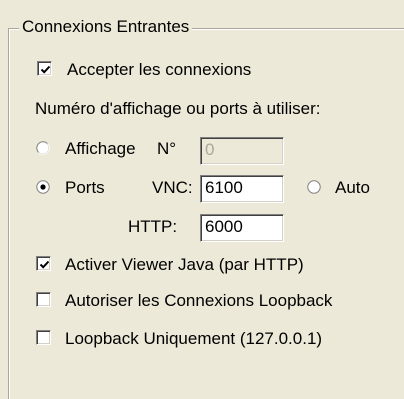 The width and height of the screenshot is (404, 399). Describe the element at coordinates (178, 108) in the screenshot. I see `display-ports-prompt: Numéro d'affichage ou ports à utiliser:` at that location.